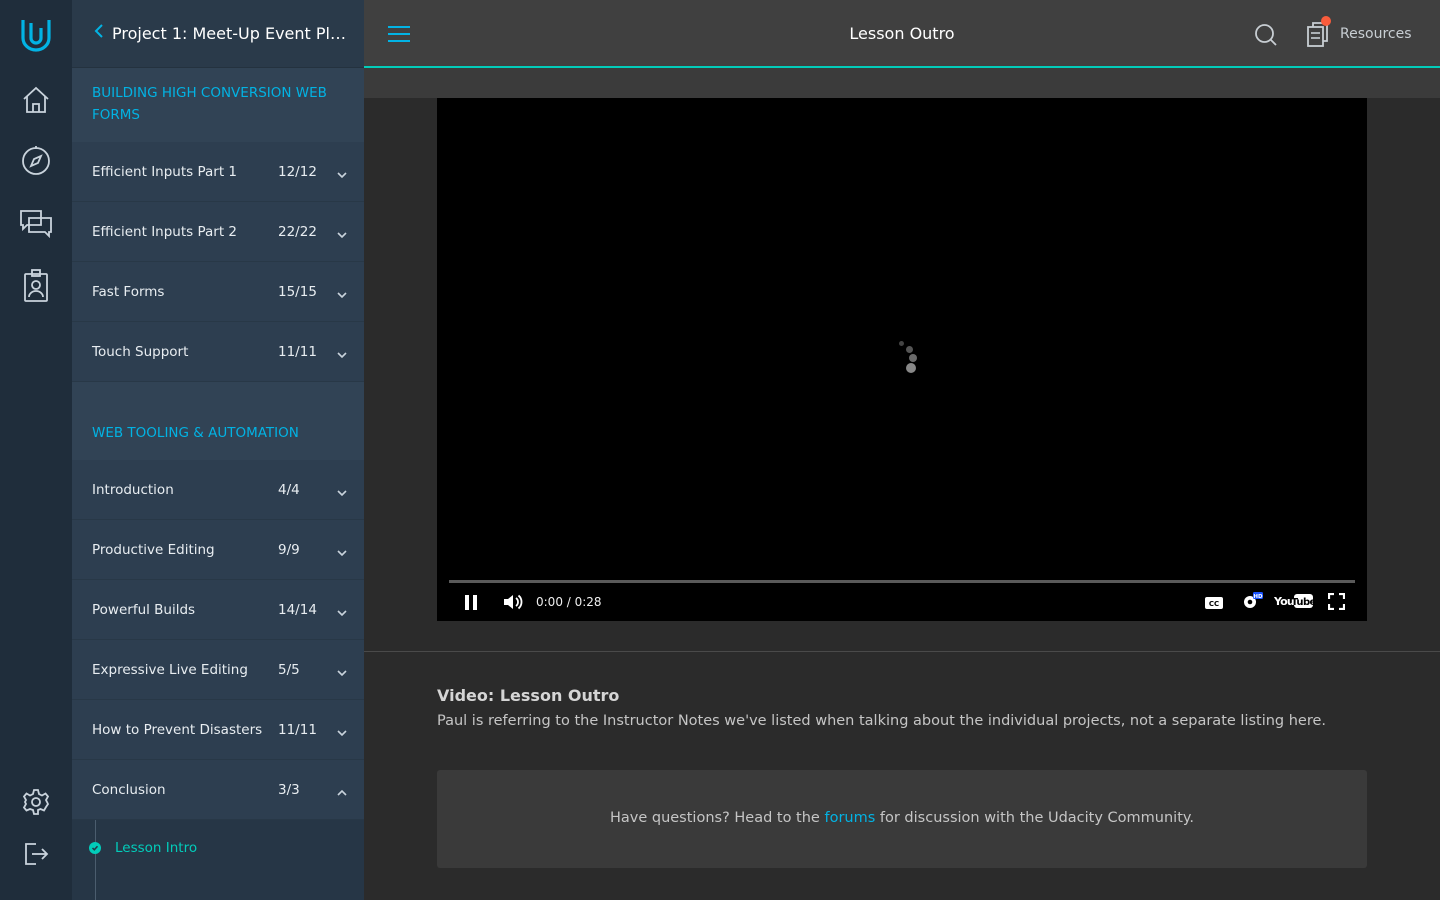 This screenshot has width=1440, height=900. I want to click on check-icon, so click(95, 848).